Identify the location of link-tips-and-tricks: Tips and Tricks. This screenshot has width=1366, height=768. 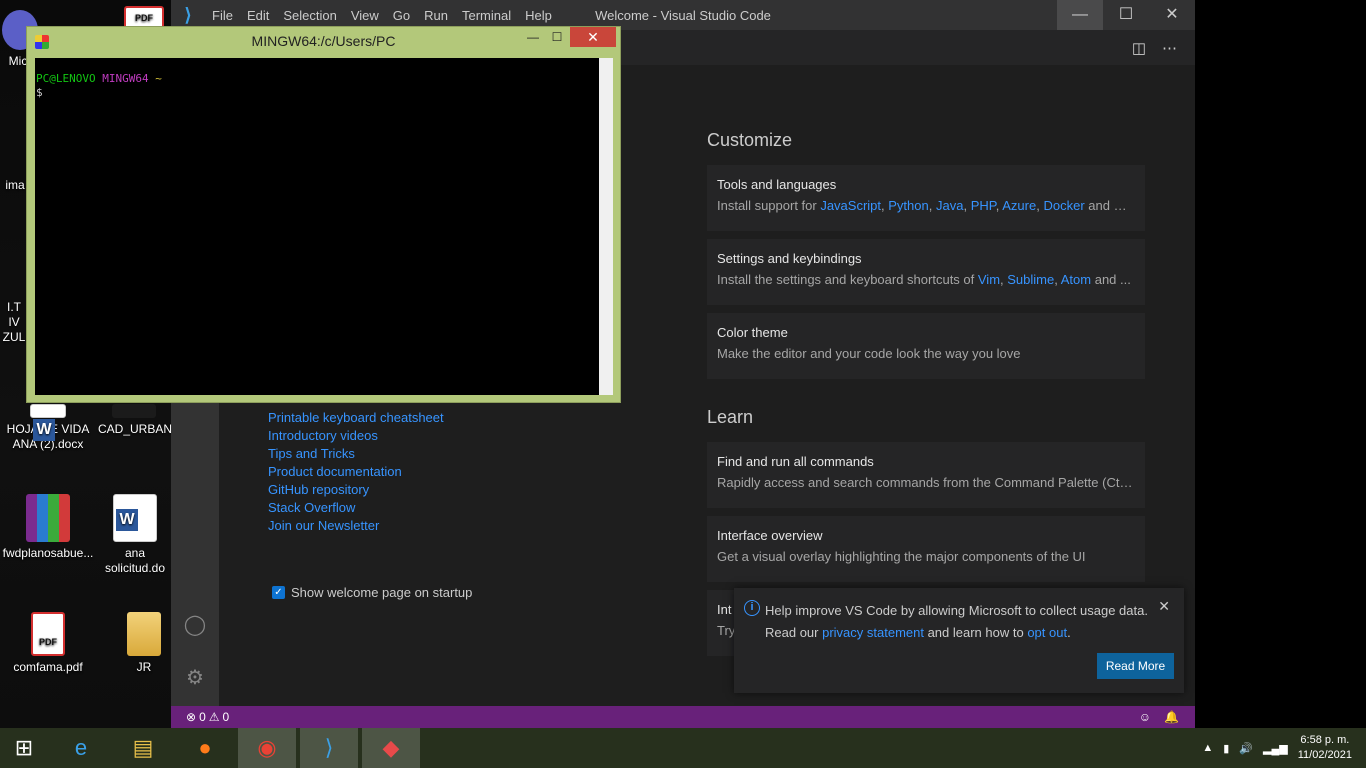
(356, 454).